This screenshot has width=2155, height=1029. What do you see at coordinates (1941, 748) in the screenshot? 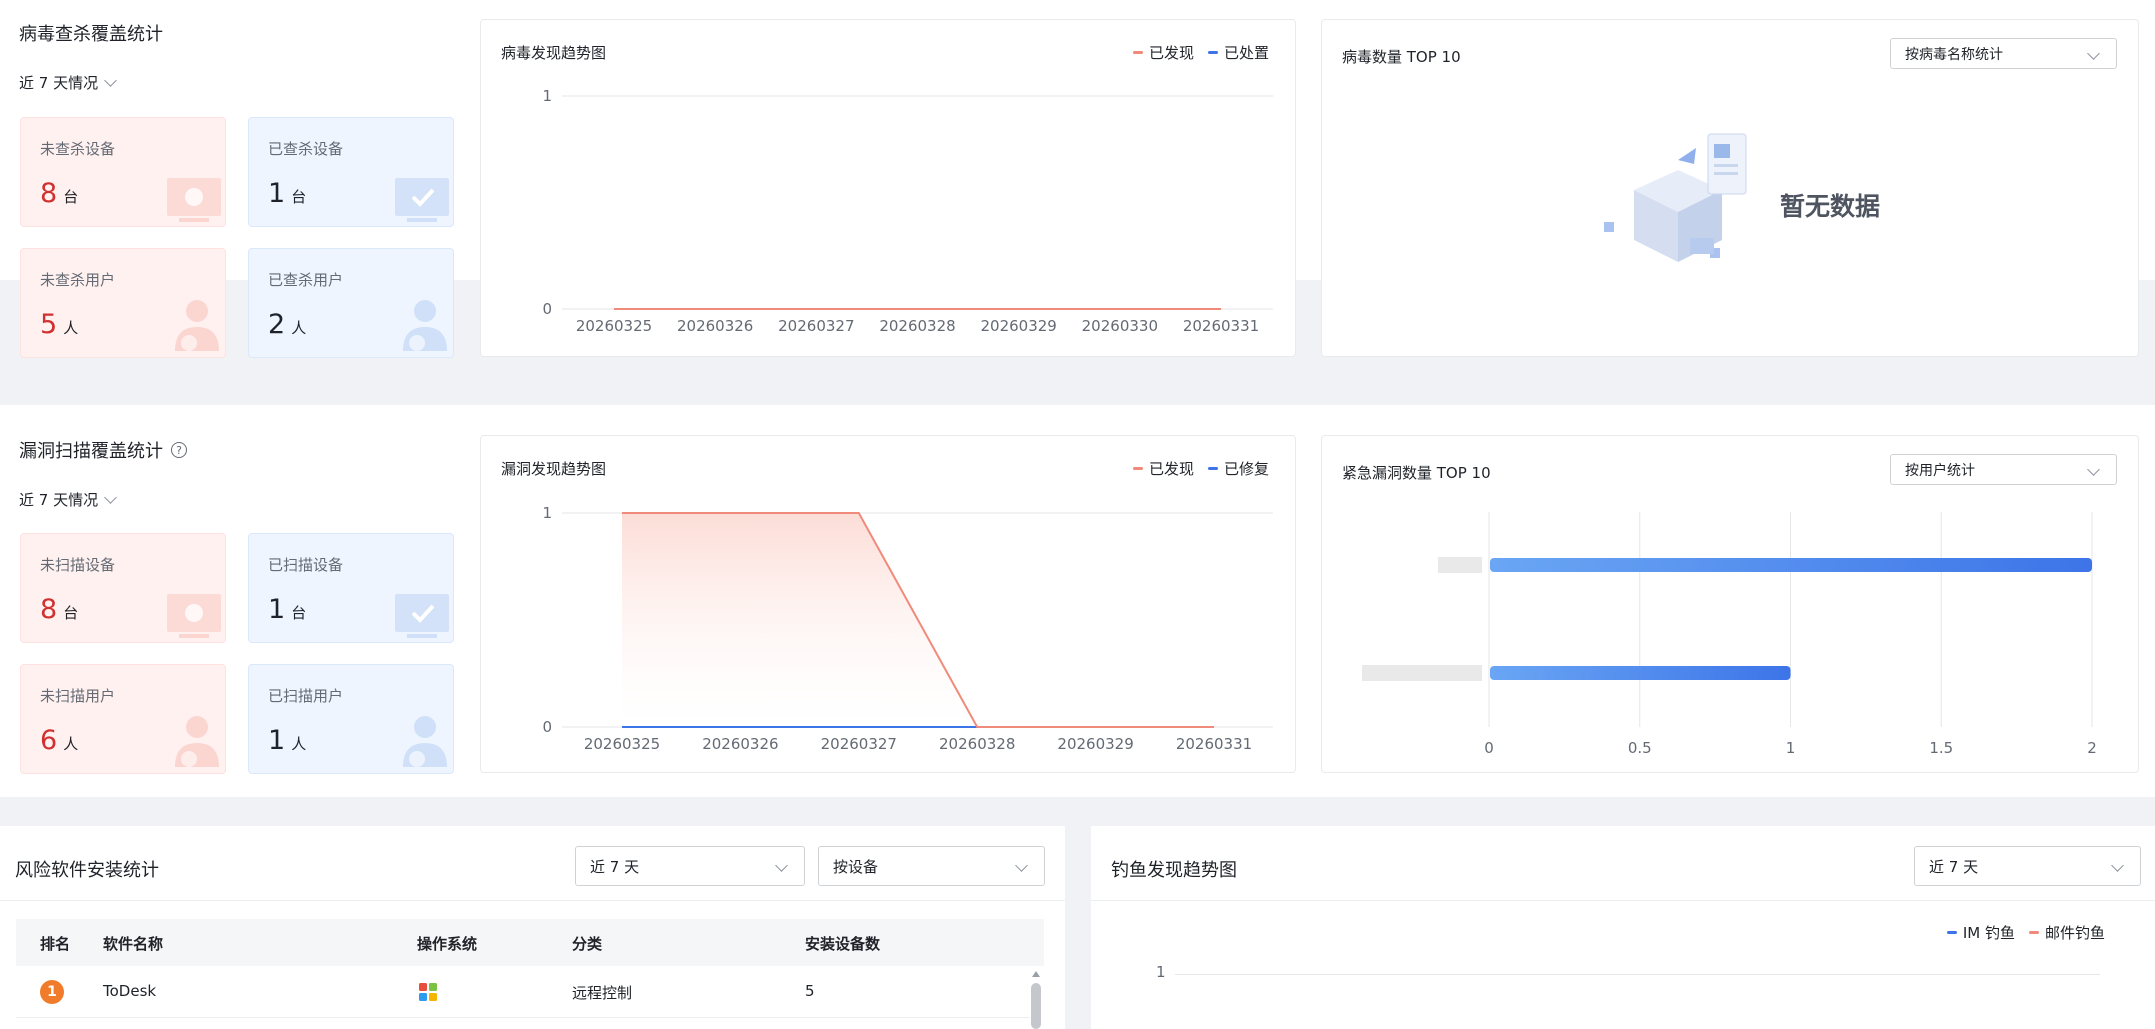
I see `x-tick-label: 1.5` at bounding box center [1941, 748].